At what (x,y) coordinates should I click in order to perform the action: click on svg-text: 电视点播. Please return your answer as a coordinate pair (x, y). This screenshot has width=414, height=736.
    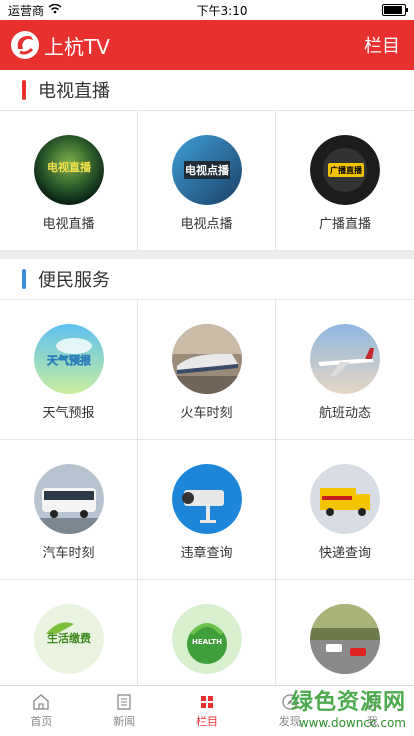
    Looking at the image, I should click on (207, 170).